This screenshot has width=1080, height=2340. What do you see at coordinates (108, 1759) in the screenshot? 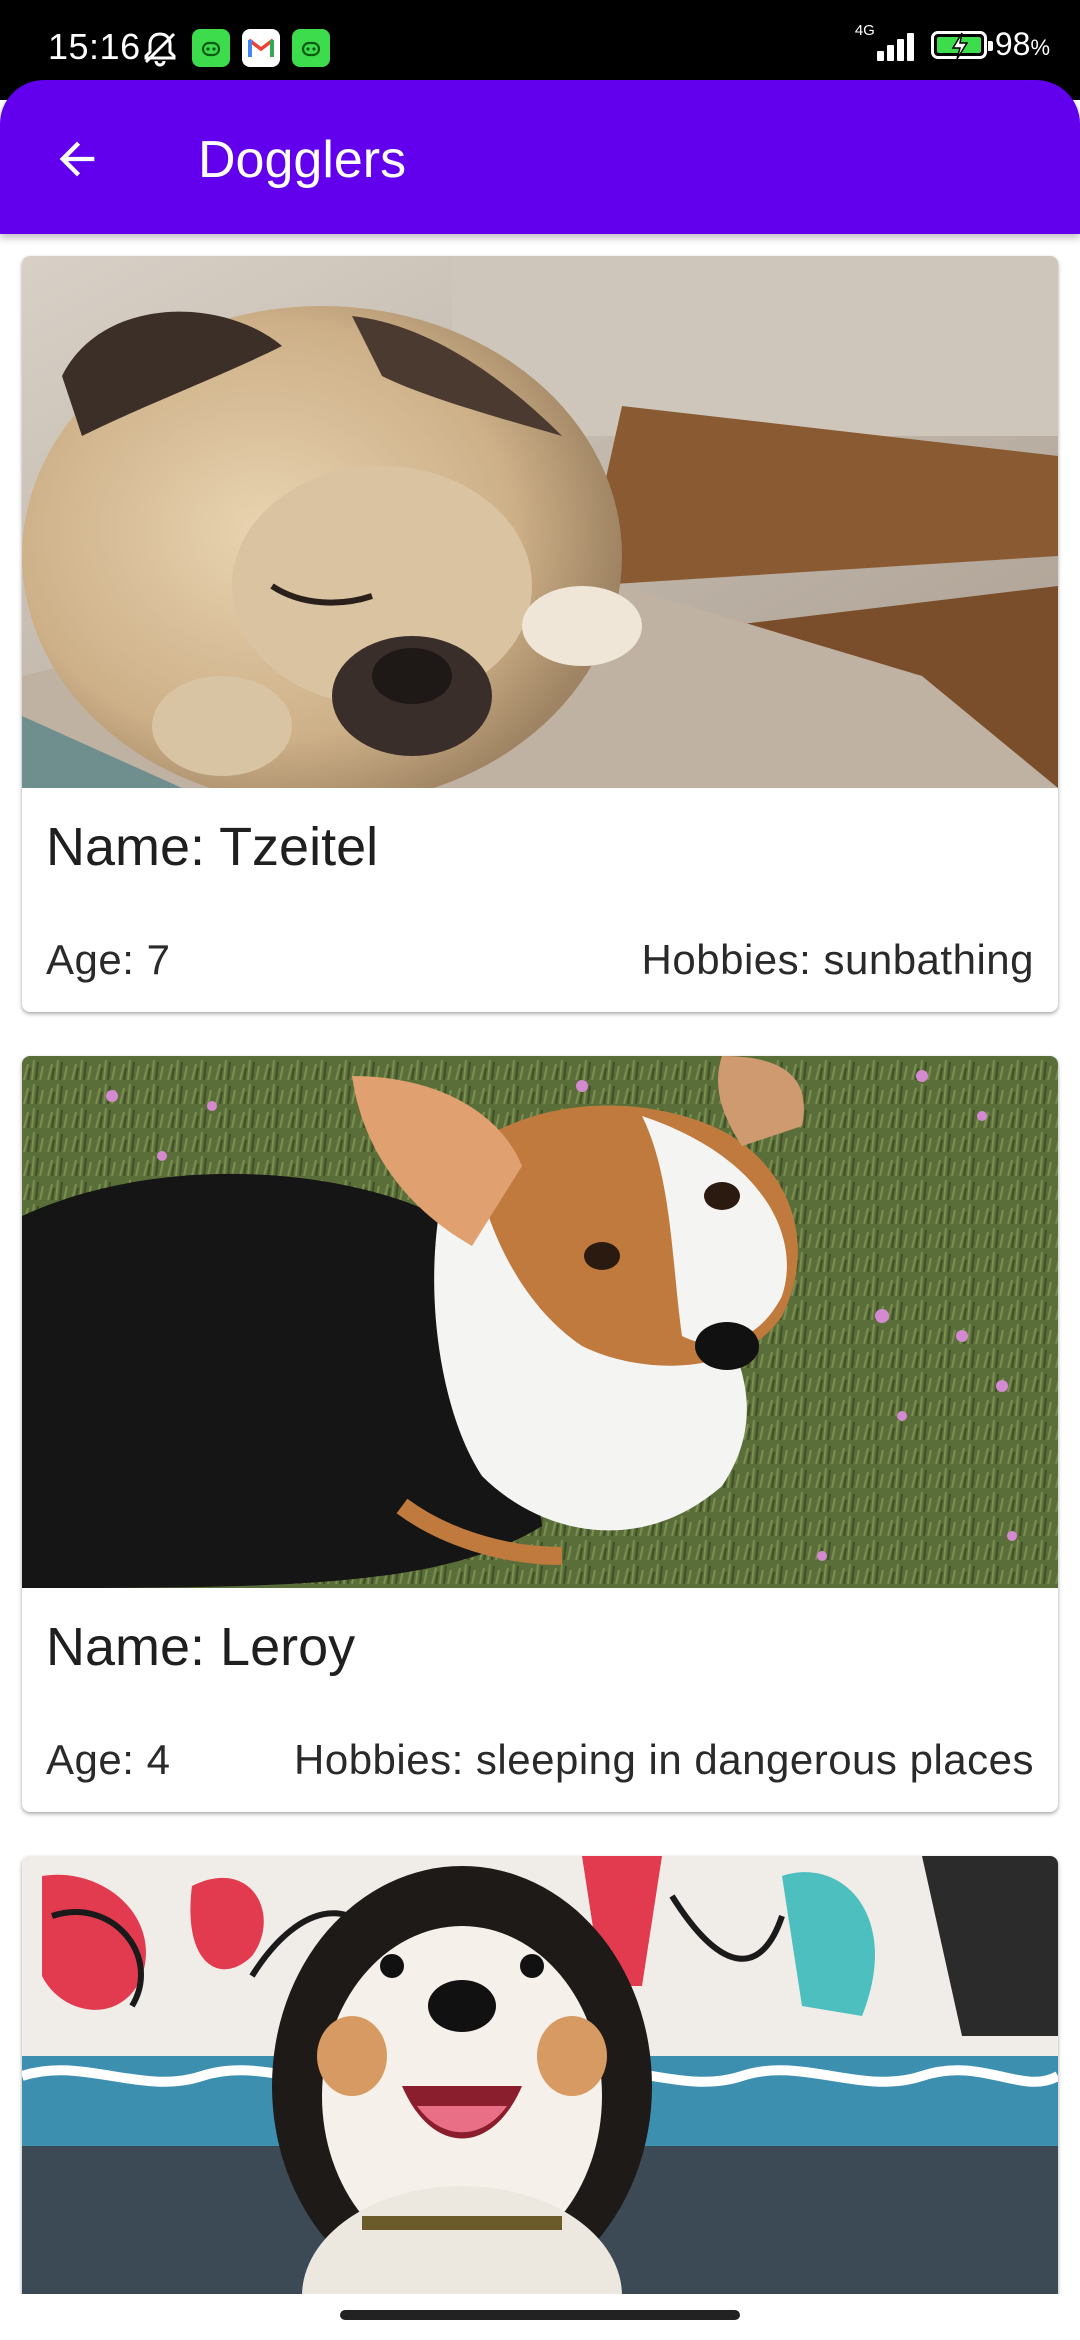
I see `dog-age: Age: 4` at bounding box center [108, 1759].